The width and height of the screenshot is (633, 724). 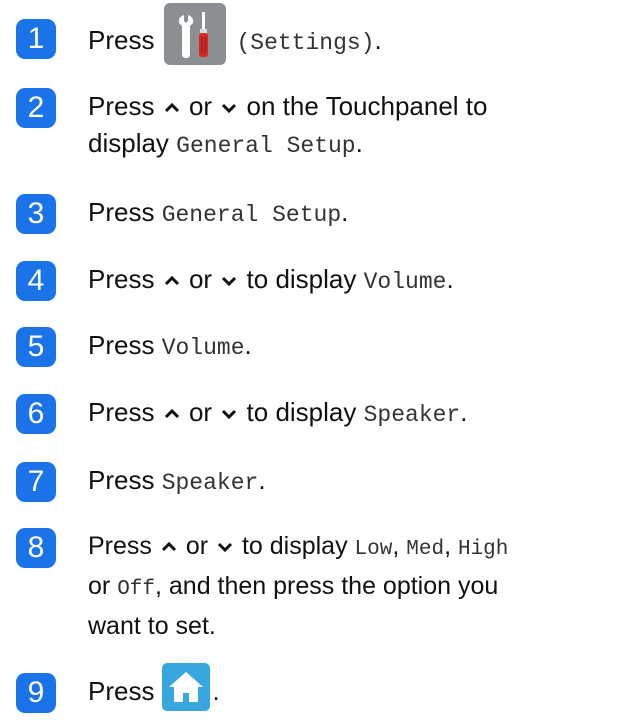 What do you see at coordinates (327, 586) in the screenshot?
I see `step-rest: , and then press the option you` at bounding box center [327, 586].